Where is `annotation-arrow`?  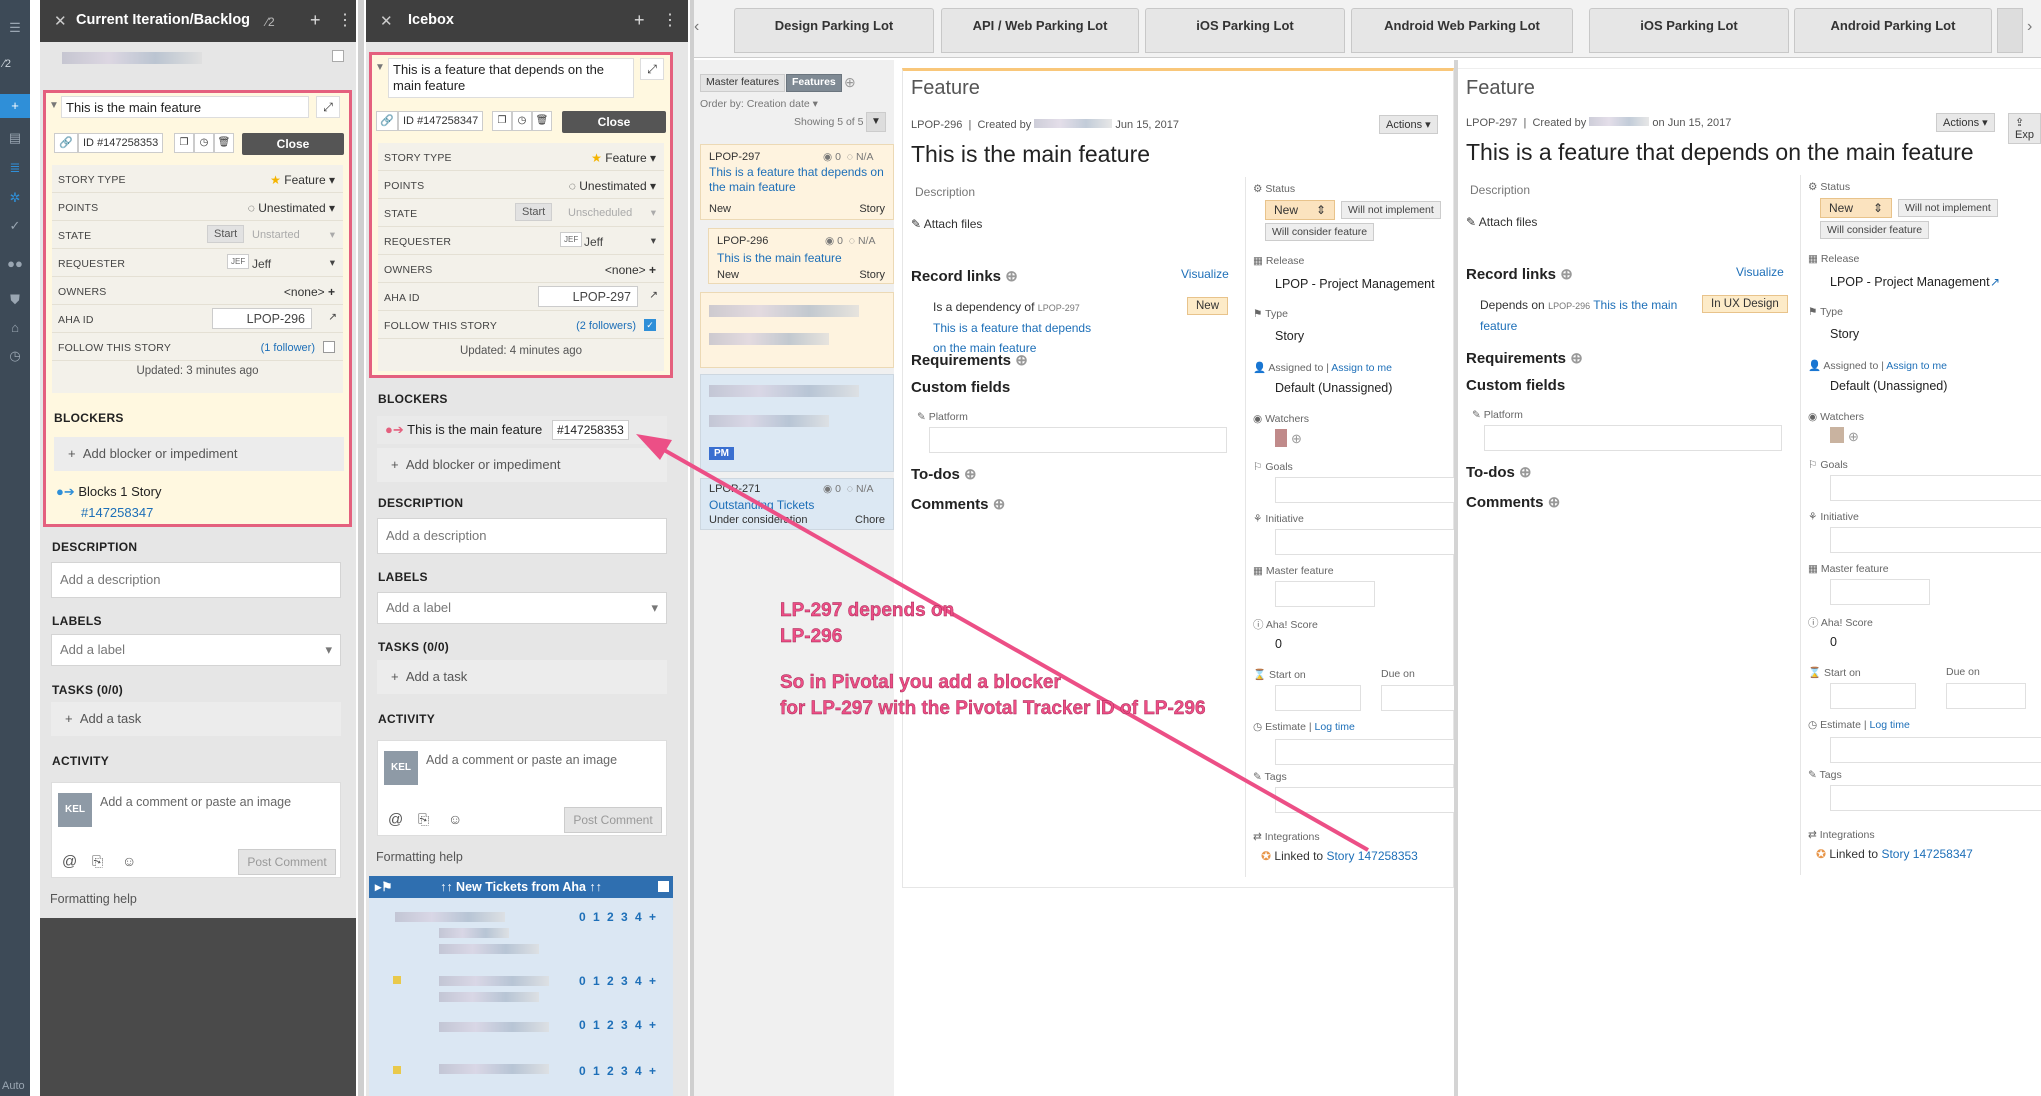
annotation-arrow is located at coordinates (1002, 643).